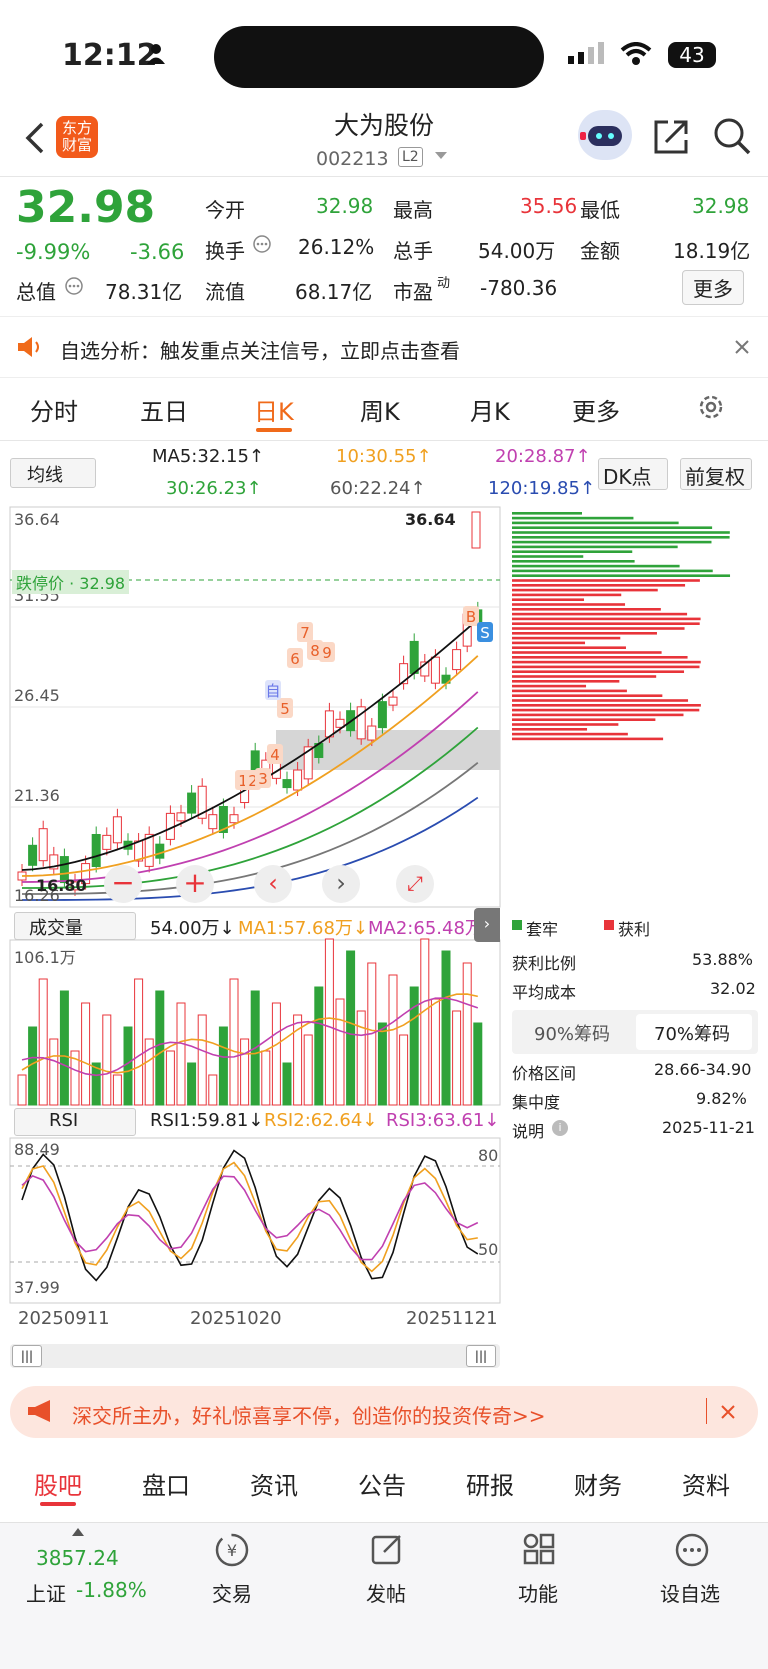 Image resolution: width=768 pixels, height=1669 pixels. Describe the element at coordinates (485, 633) in the screenshot. I see `signal-mark: S` at that location.